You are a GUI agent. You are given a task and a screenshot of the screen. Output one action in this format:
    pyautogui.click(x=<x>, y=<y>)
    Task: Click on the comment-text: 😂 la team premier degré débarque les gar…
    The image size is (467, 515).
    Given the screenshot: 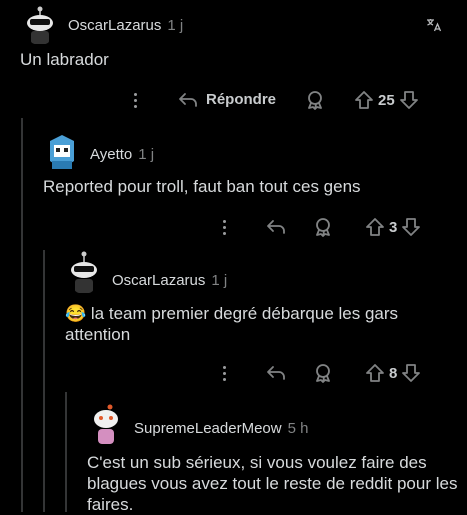 What is the action you would take?
    pyautogui.click(x=255, y=324)
    